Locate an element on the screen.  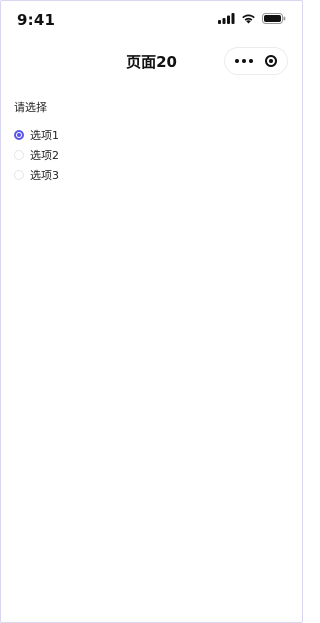
radio-option-2: 选项2 is located at coordinates (151, 155).